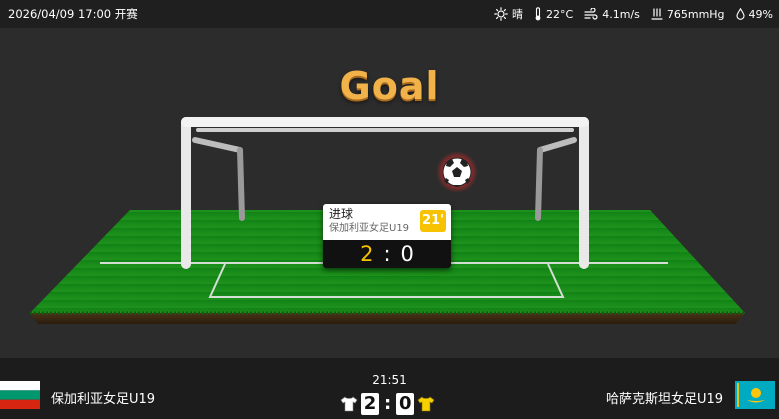 Image resolution: width=779 pixels, height=419 pixels. I want to click on temperature-text: 22°C, so click(560, 14).